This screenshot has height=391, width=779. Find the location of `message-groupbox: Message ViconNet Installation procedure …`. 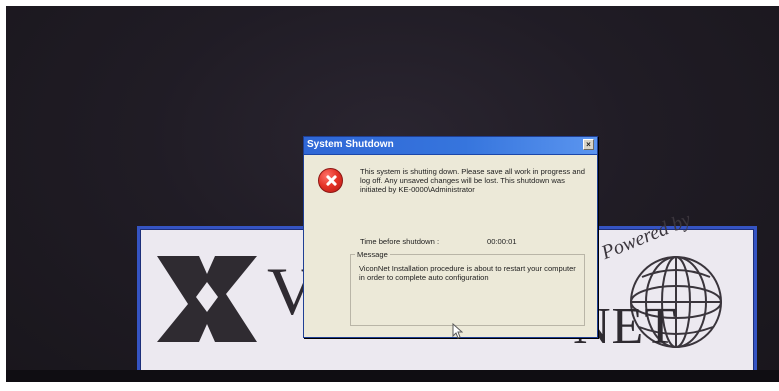

message-groupbox: Message ViconNet Installation procedure … is located at coordinates (467, 288).